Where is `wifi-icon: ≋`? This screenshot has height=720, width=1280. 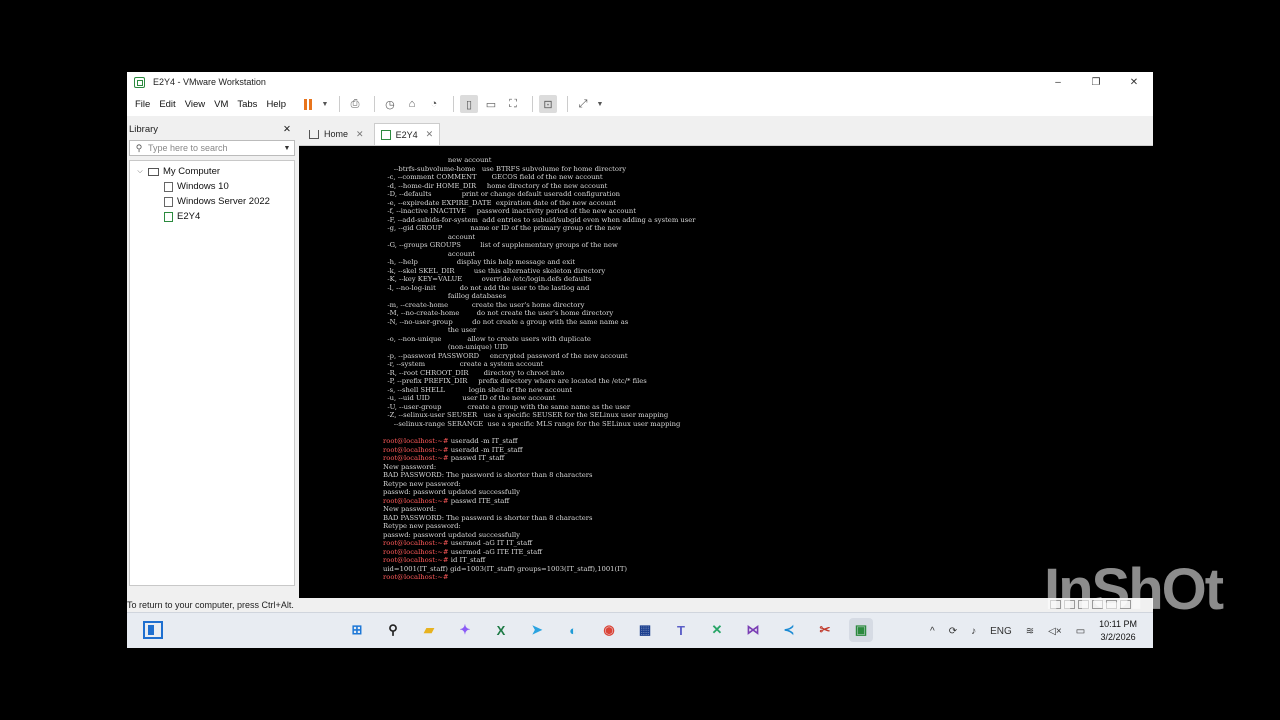 wifi-icon: ≋ is located at coordinates (1030, 631).